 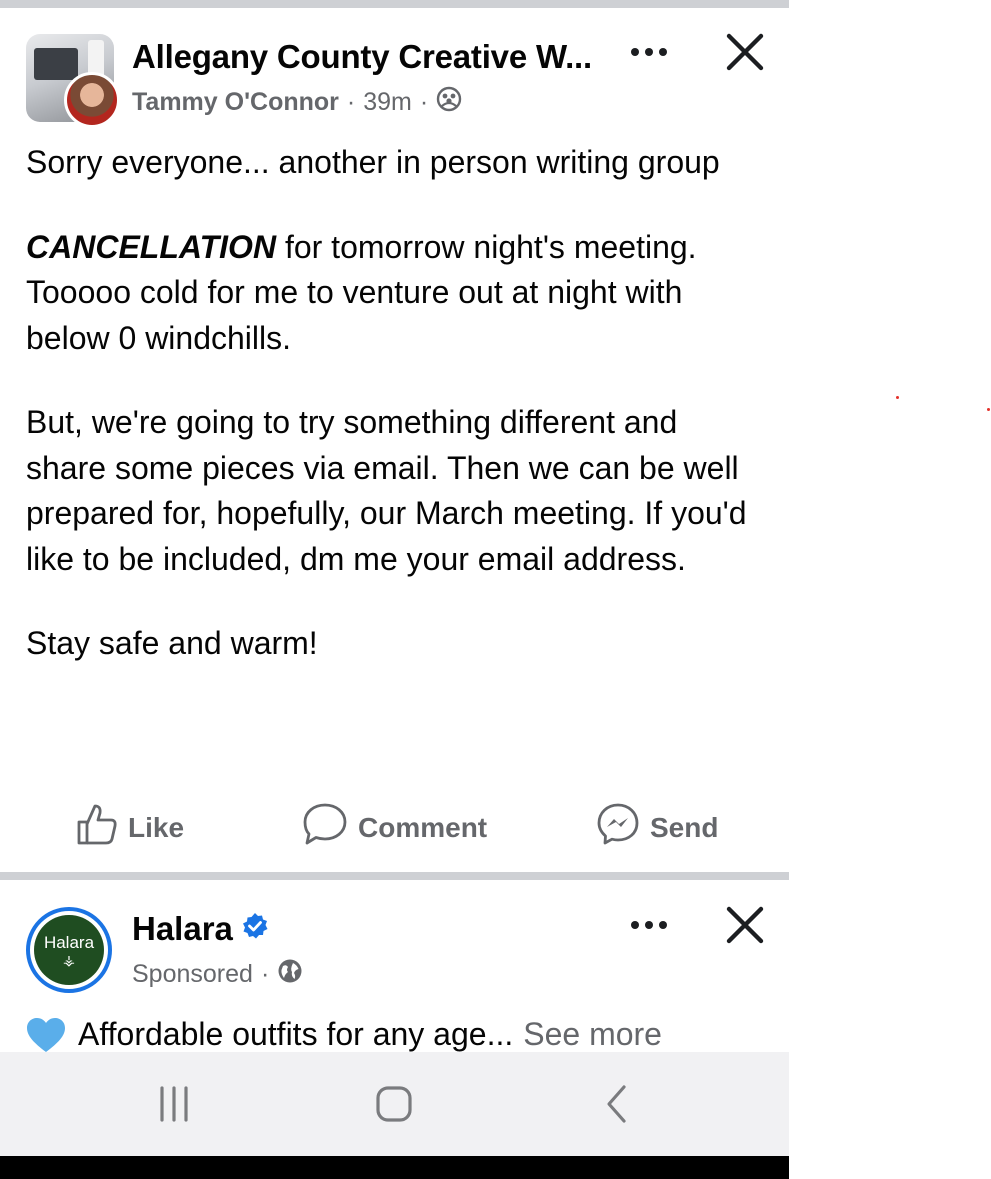 What do you see at coordinates (69, 942) in the screenshot?
I see `halara-logo-text: Halara` at bounding box center [69, 942].